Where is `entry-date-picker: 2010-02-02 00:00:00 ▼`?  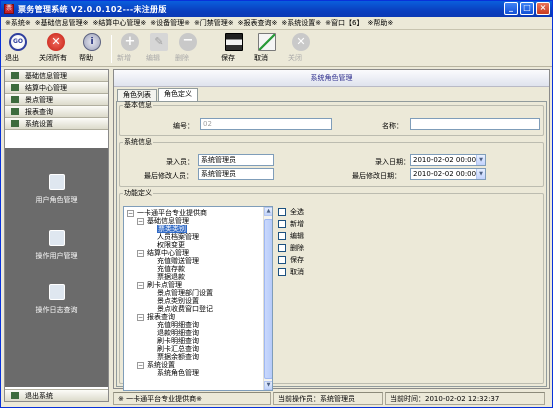
entry-date-picker: 2010-02-02 00:00:00 ▼ is located at coordinates (448, 160).